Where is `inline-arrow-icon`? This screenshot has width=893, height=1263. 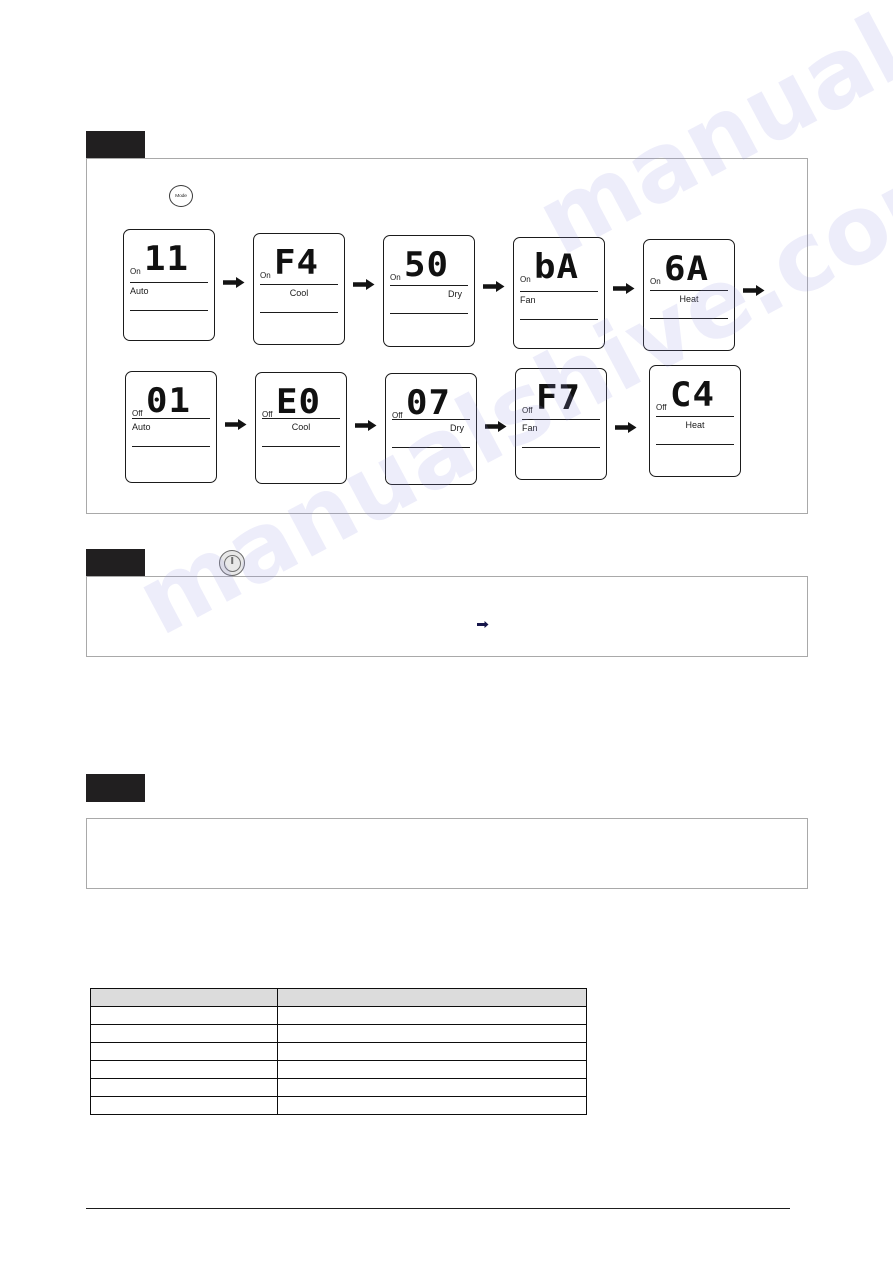 inline-arrow-icon is located at coordinates (483, 621).